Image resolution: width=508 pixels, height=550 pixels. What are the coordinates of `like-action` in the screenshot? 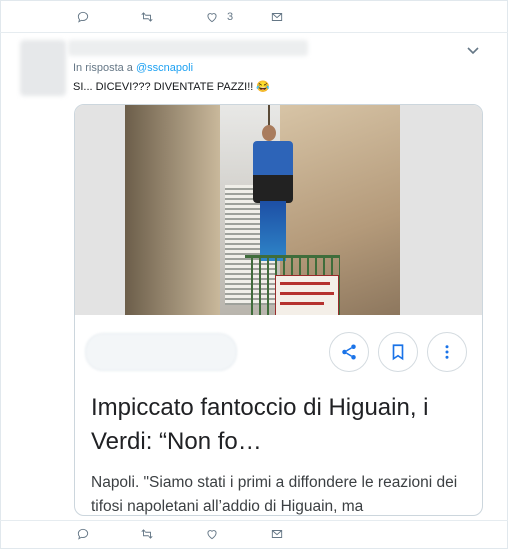 It's located at (212, 534).